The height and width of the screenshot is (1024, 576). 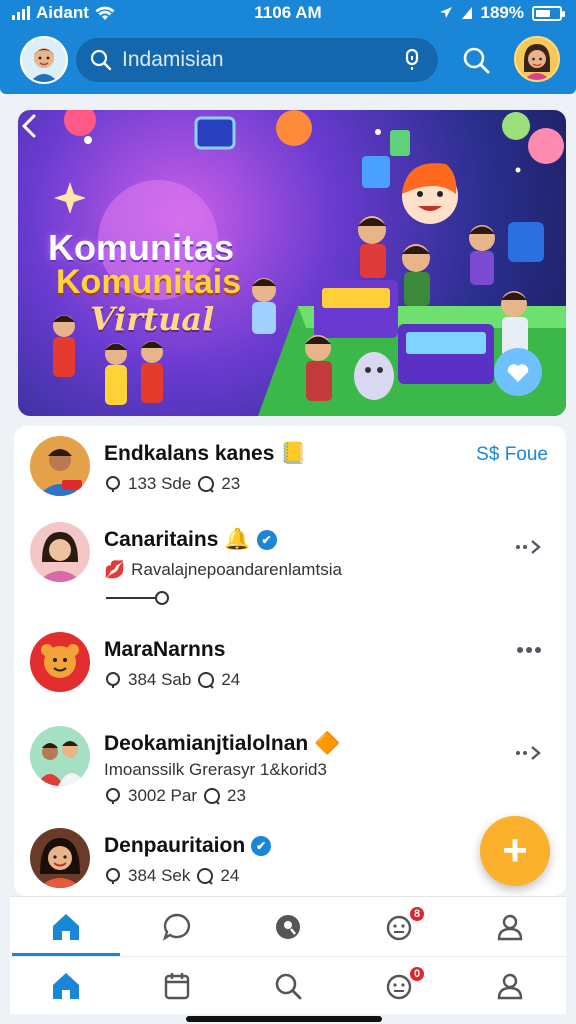 I want to click on tab-search, so click(x=287, y=985).